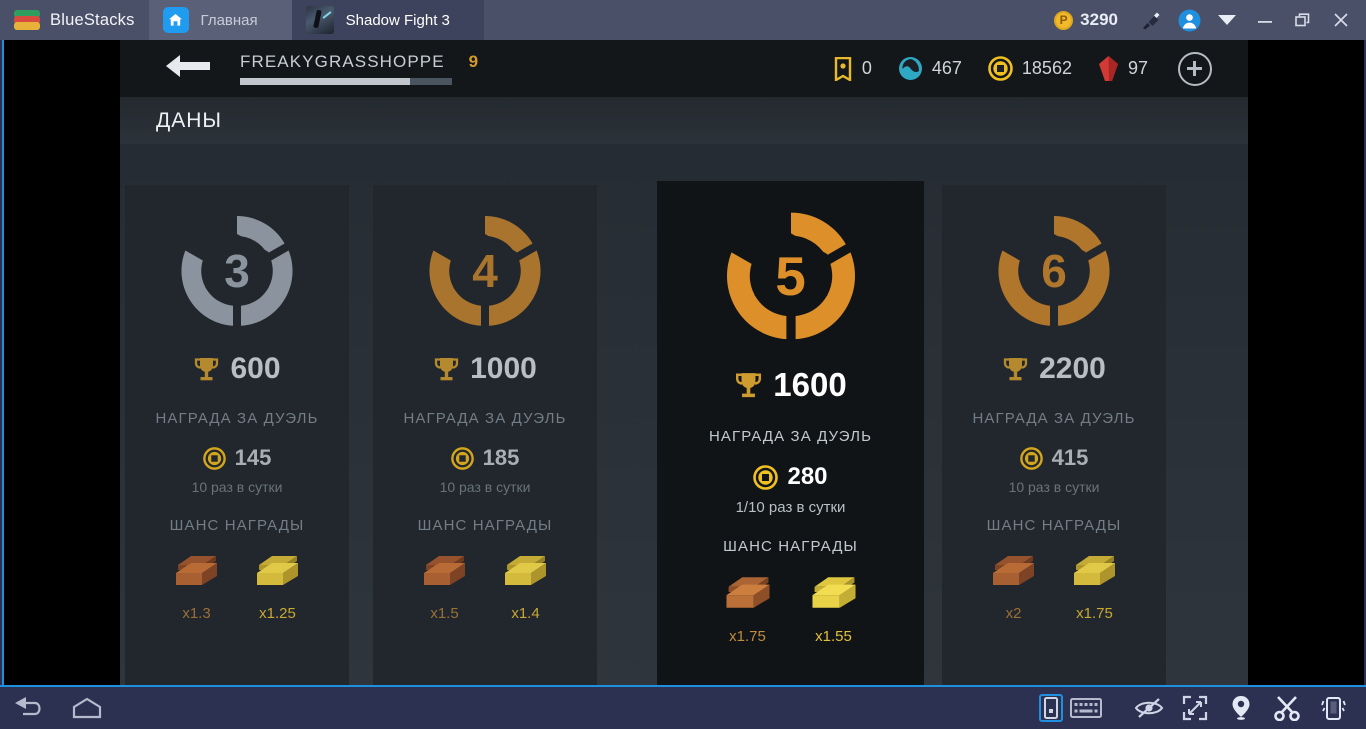  What do you see at coordinates (237, 586) in the screenshot?
I see `chest-rewards: x1.3 x1.25` at bounding box center [237, 586].